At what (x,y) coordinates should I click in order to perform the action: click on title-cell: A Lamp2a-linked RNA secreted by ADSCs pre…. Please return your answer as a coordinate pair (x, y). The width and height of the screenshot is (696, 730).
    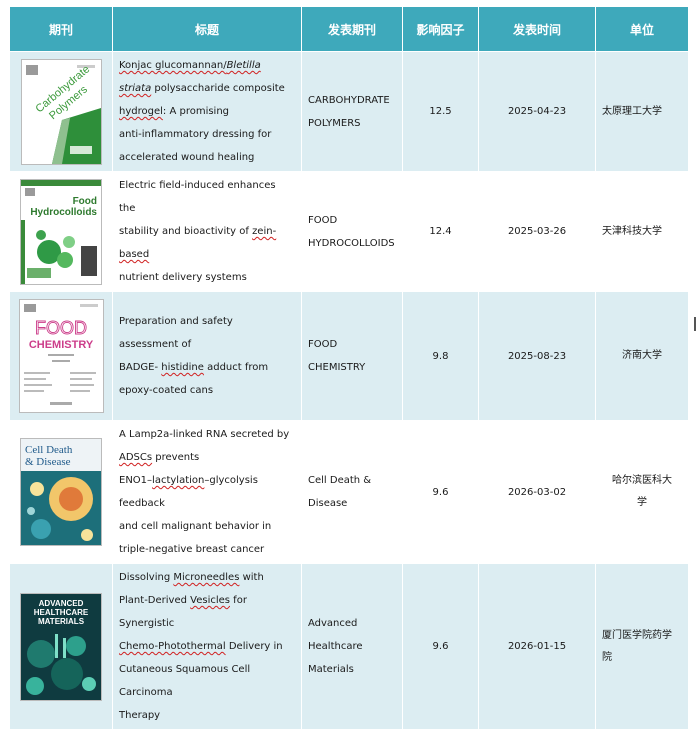
    Looking at the image, I should click on (207, 492).